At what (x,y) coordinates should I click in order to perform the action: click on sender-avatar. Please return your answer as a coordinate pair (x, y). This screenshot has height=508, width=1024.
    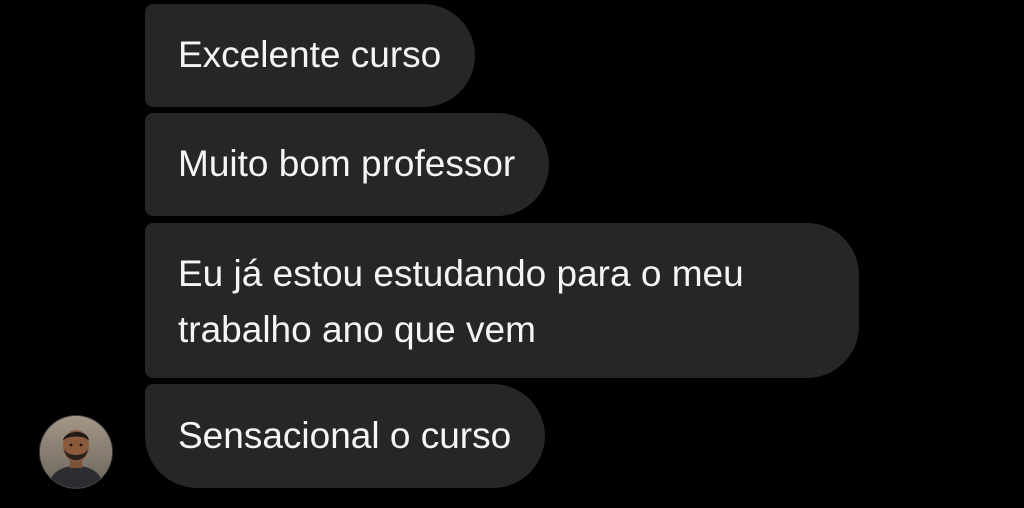
    Looking at the image, I should click on (76, 452).